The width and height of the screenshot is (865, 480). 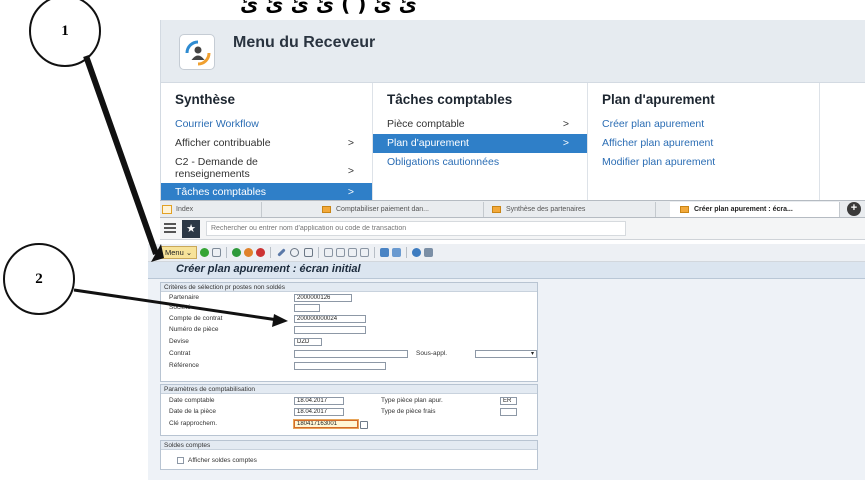 I want to click on field-label: Sous-appl., so click(x=432, y=353).